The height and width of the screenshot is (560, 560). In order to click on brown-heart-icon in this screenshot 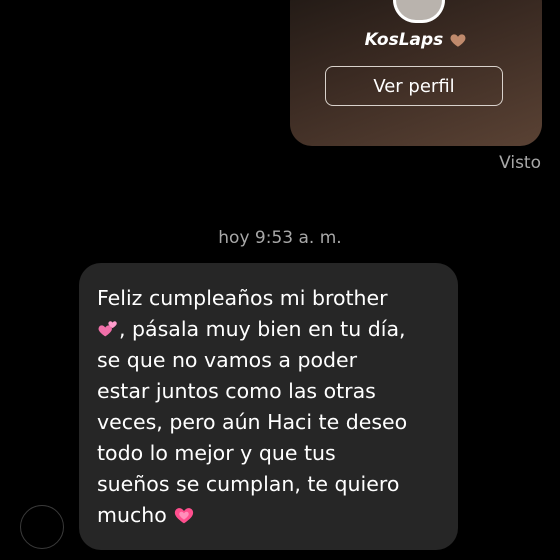, I will do `click(458, 40)`.